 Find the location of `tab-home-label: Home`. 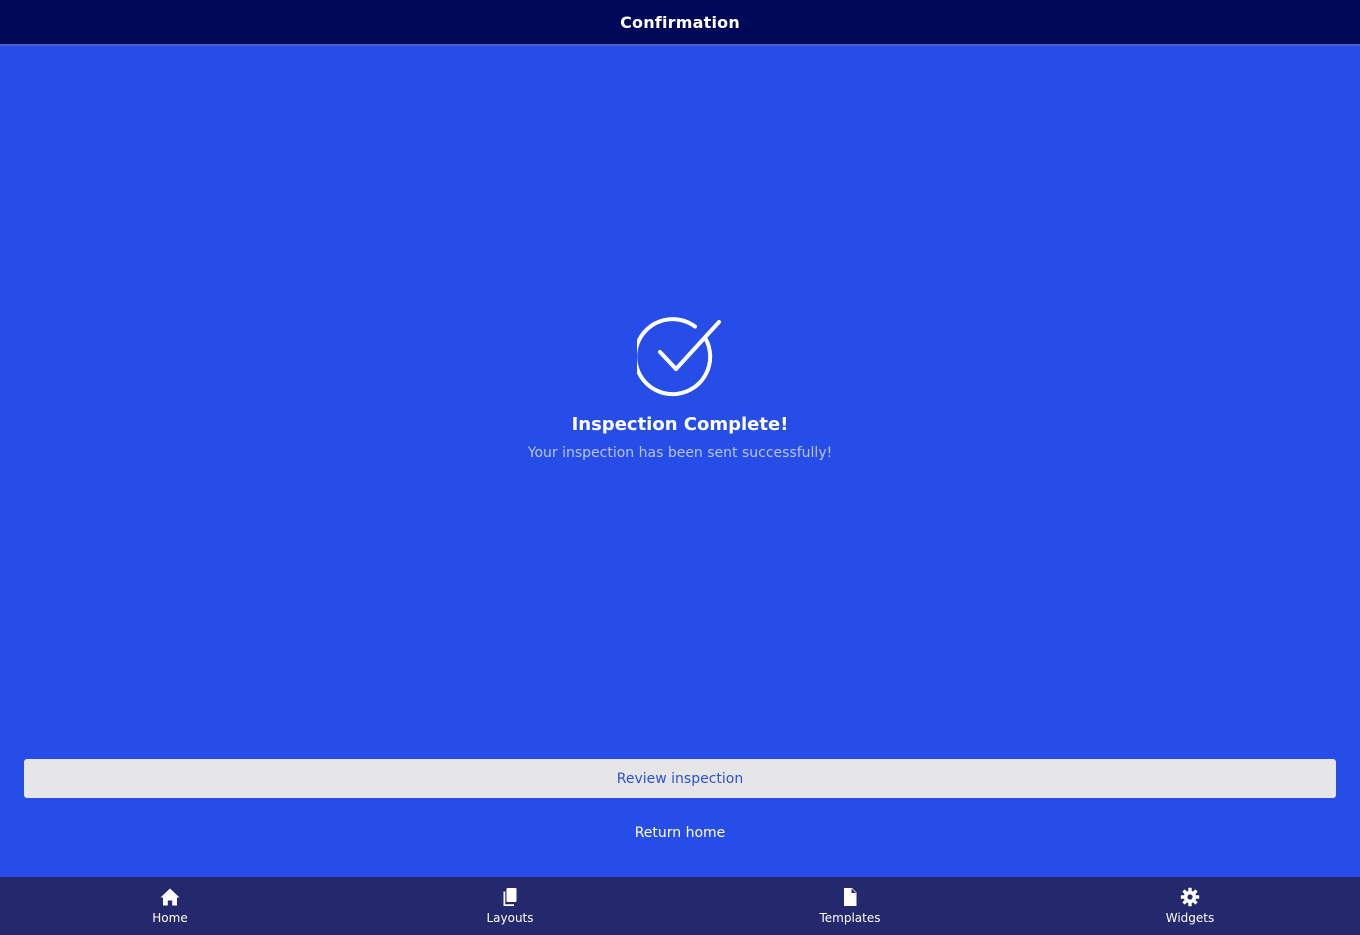

tab-home-label: Home is located at coordinates (170, 918).